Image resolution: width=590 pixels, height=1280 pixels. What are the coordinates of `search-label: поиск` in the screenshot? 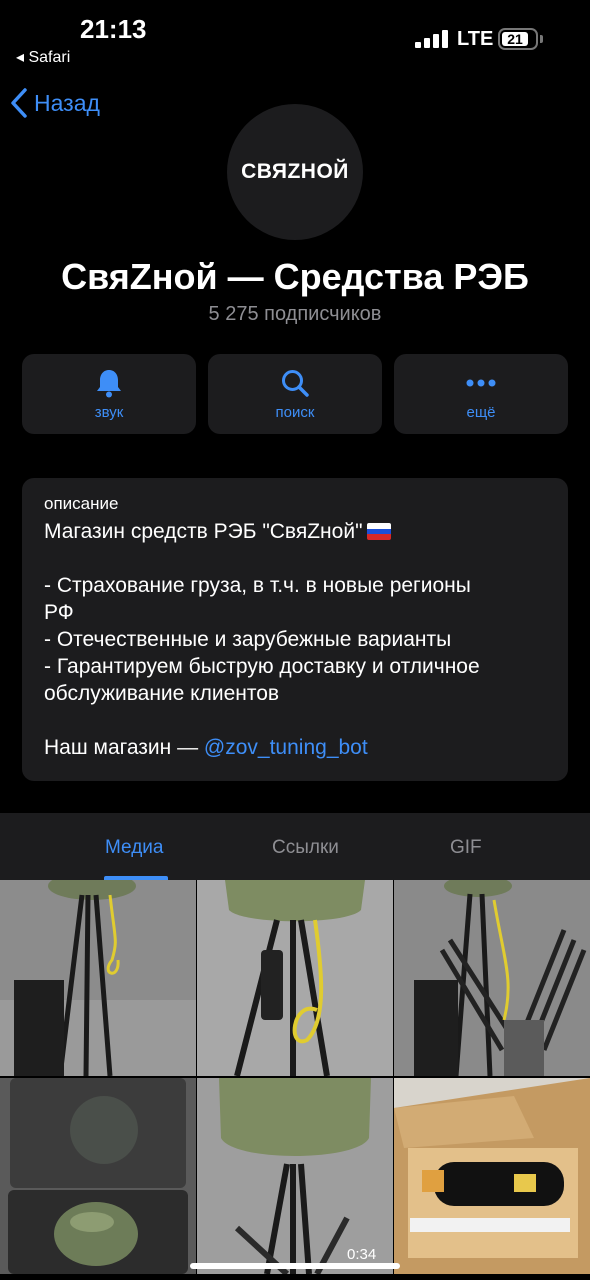 It's located at (295, 412).